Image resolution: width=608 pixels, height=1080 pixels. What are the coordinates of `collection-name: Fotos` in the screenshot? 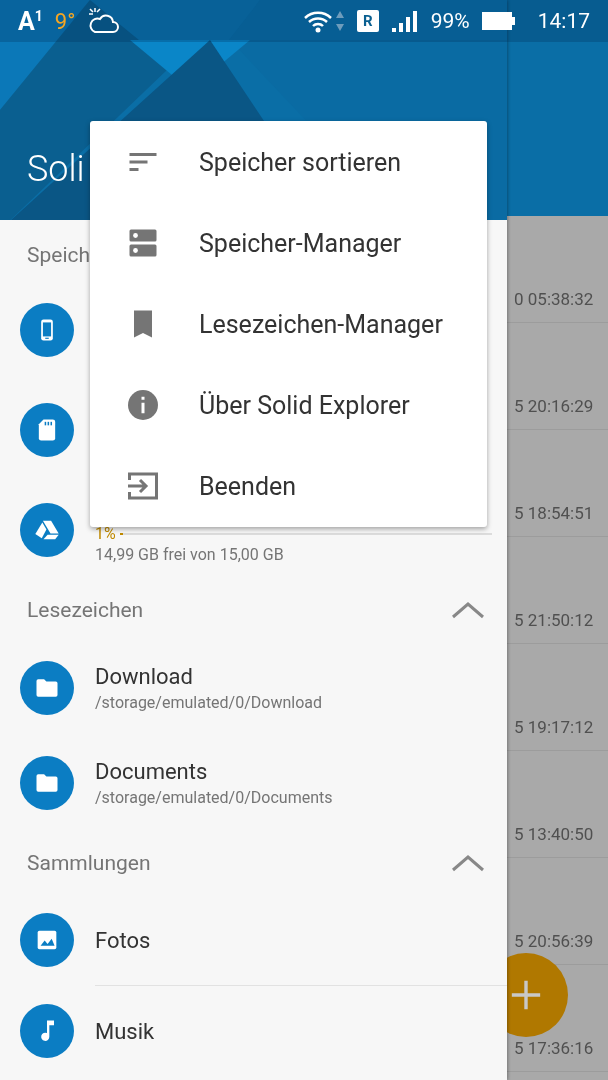 It's located at (123, 940).